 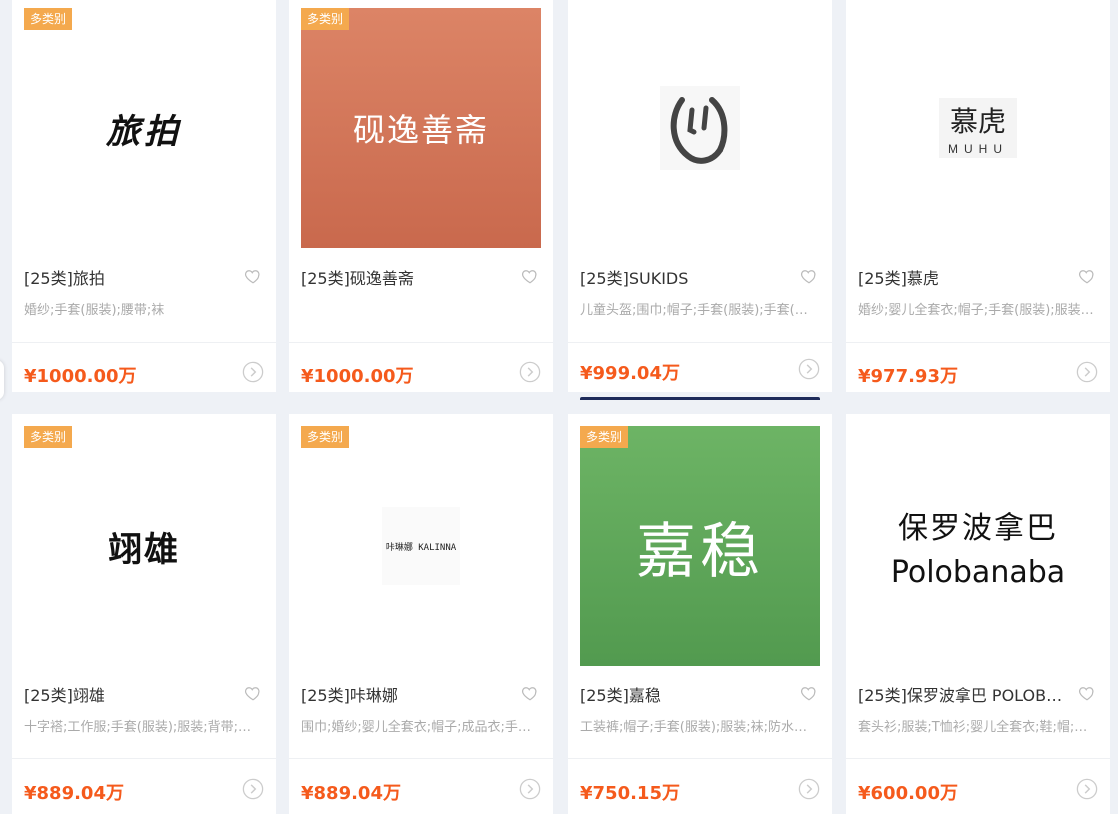 What do you see at coordinates (144, 131) in the screenshot?
I see `logo-text: 旅拍` at bounding box center [144, 131].